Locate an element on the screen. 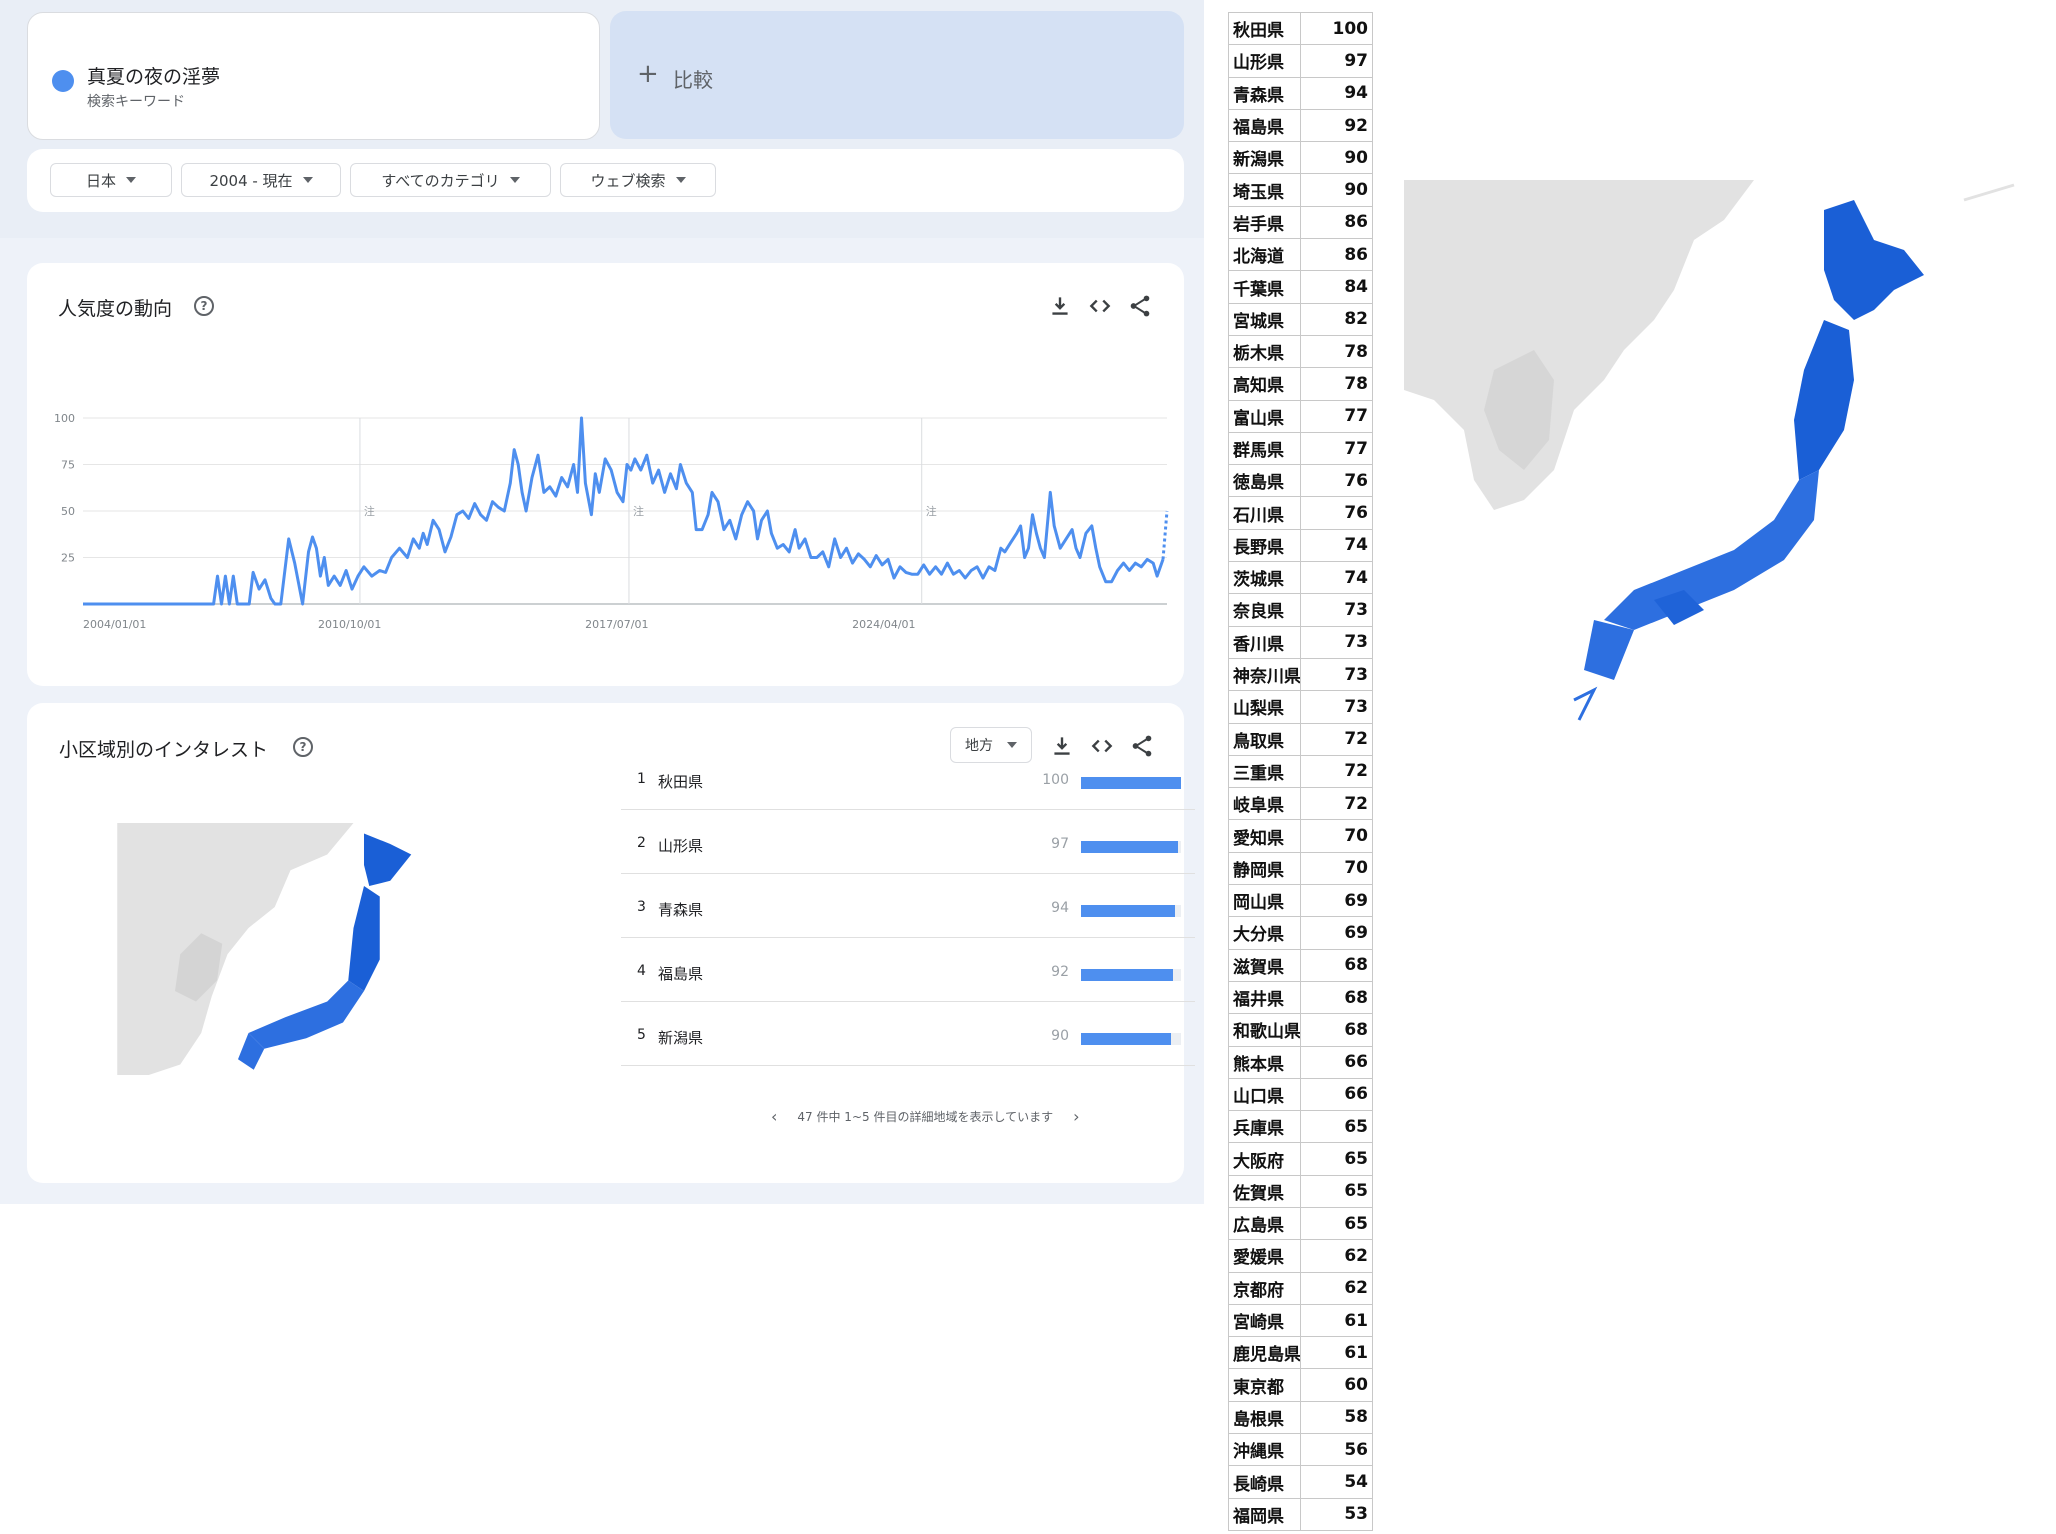 This screenshot has height=1534, width=2056. x-tick-label: 2010/10/01 is located at coordinates (349, 624).